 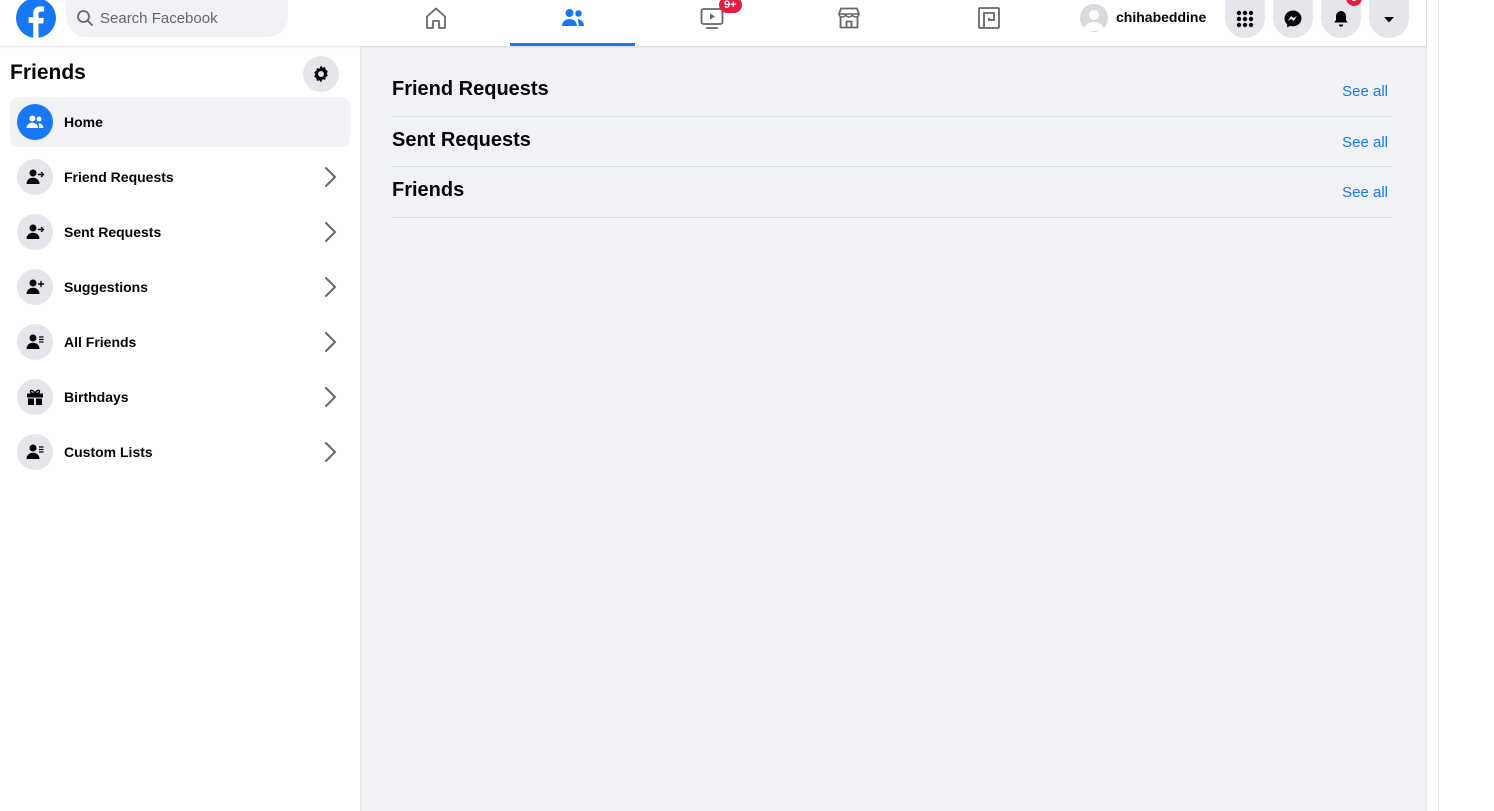 I want to click on search-input, so click(x=190, y=18).